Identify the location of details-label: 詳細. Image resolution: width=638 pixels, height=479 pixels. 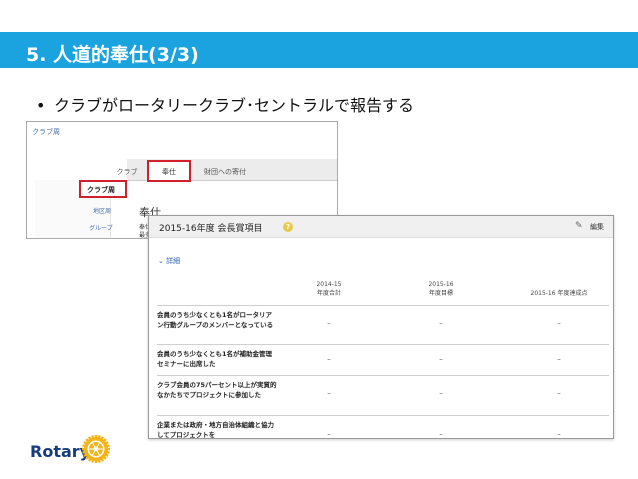
(173, 261).